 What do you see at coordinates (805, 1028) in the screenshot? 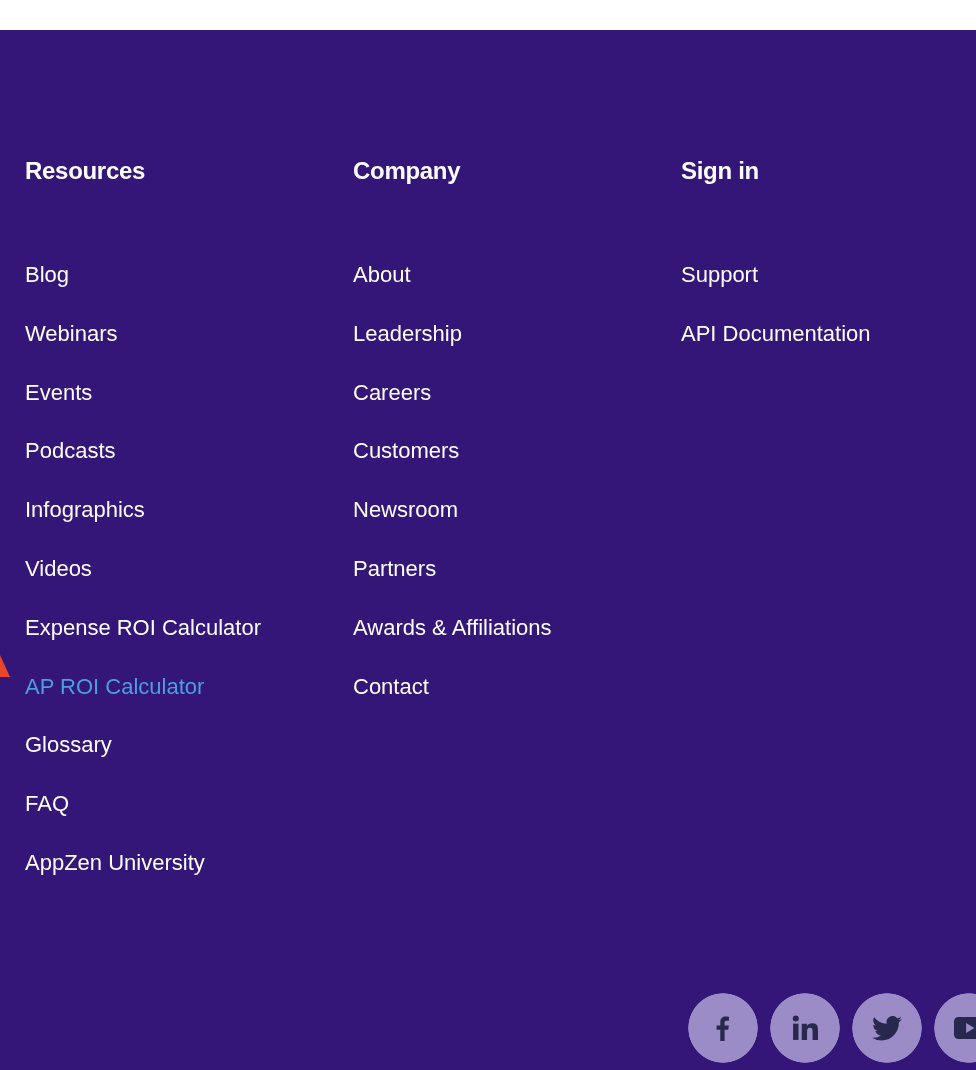
I see `letters-in-icon` at bounding box center [805, 1028].